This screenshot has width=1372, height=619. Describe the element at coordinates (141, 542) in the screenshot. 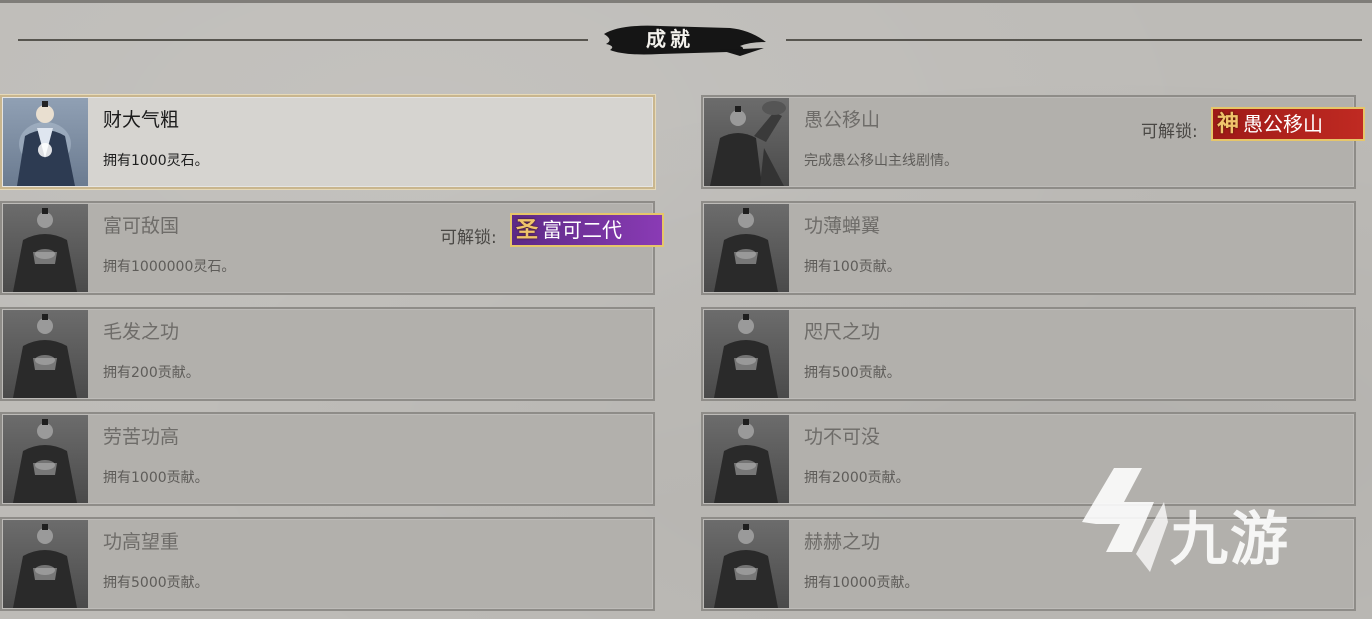

I see `achievement-name: 功高望重` at that location.